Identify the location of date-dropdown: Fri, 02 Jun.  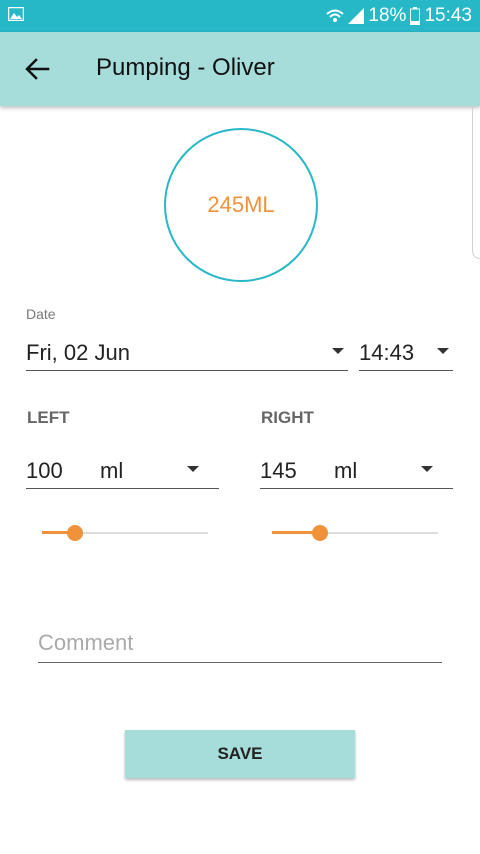
(187, 353).